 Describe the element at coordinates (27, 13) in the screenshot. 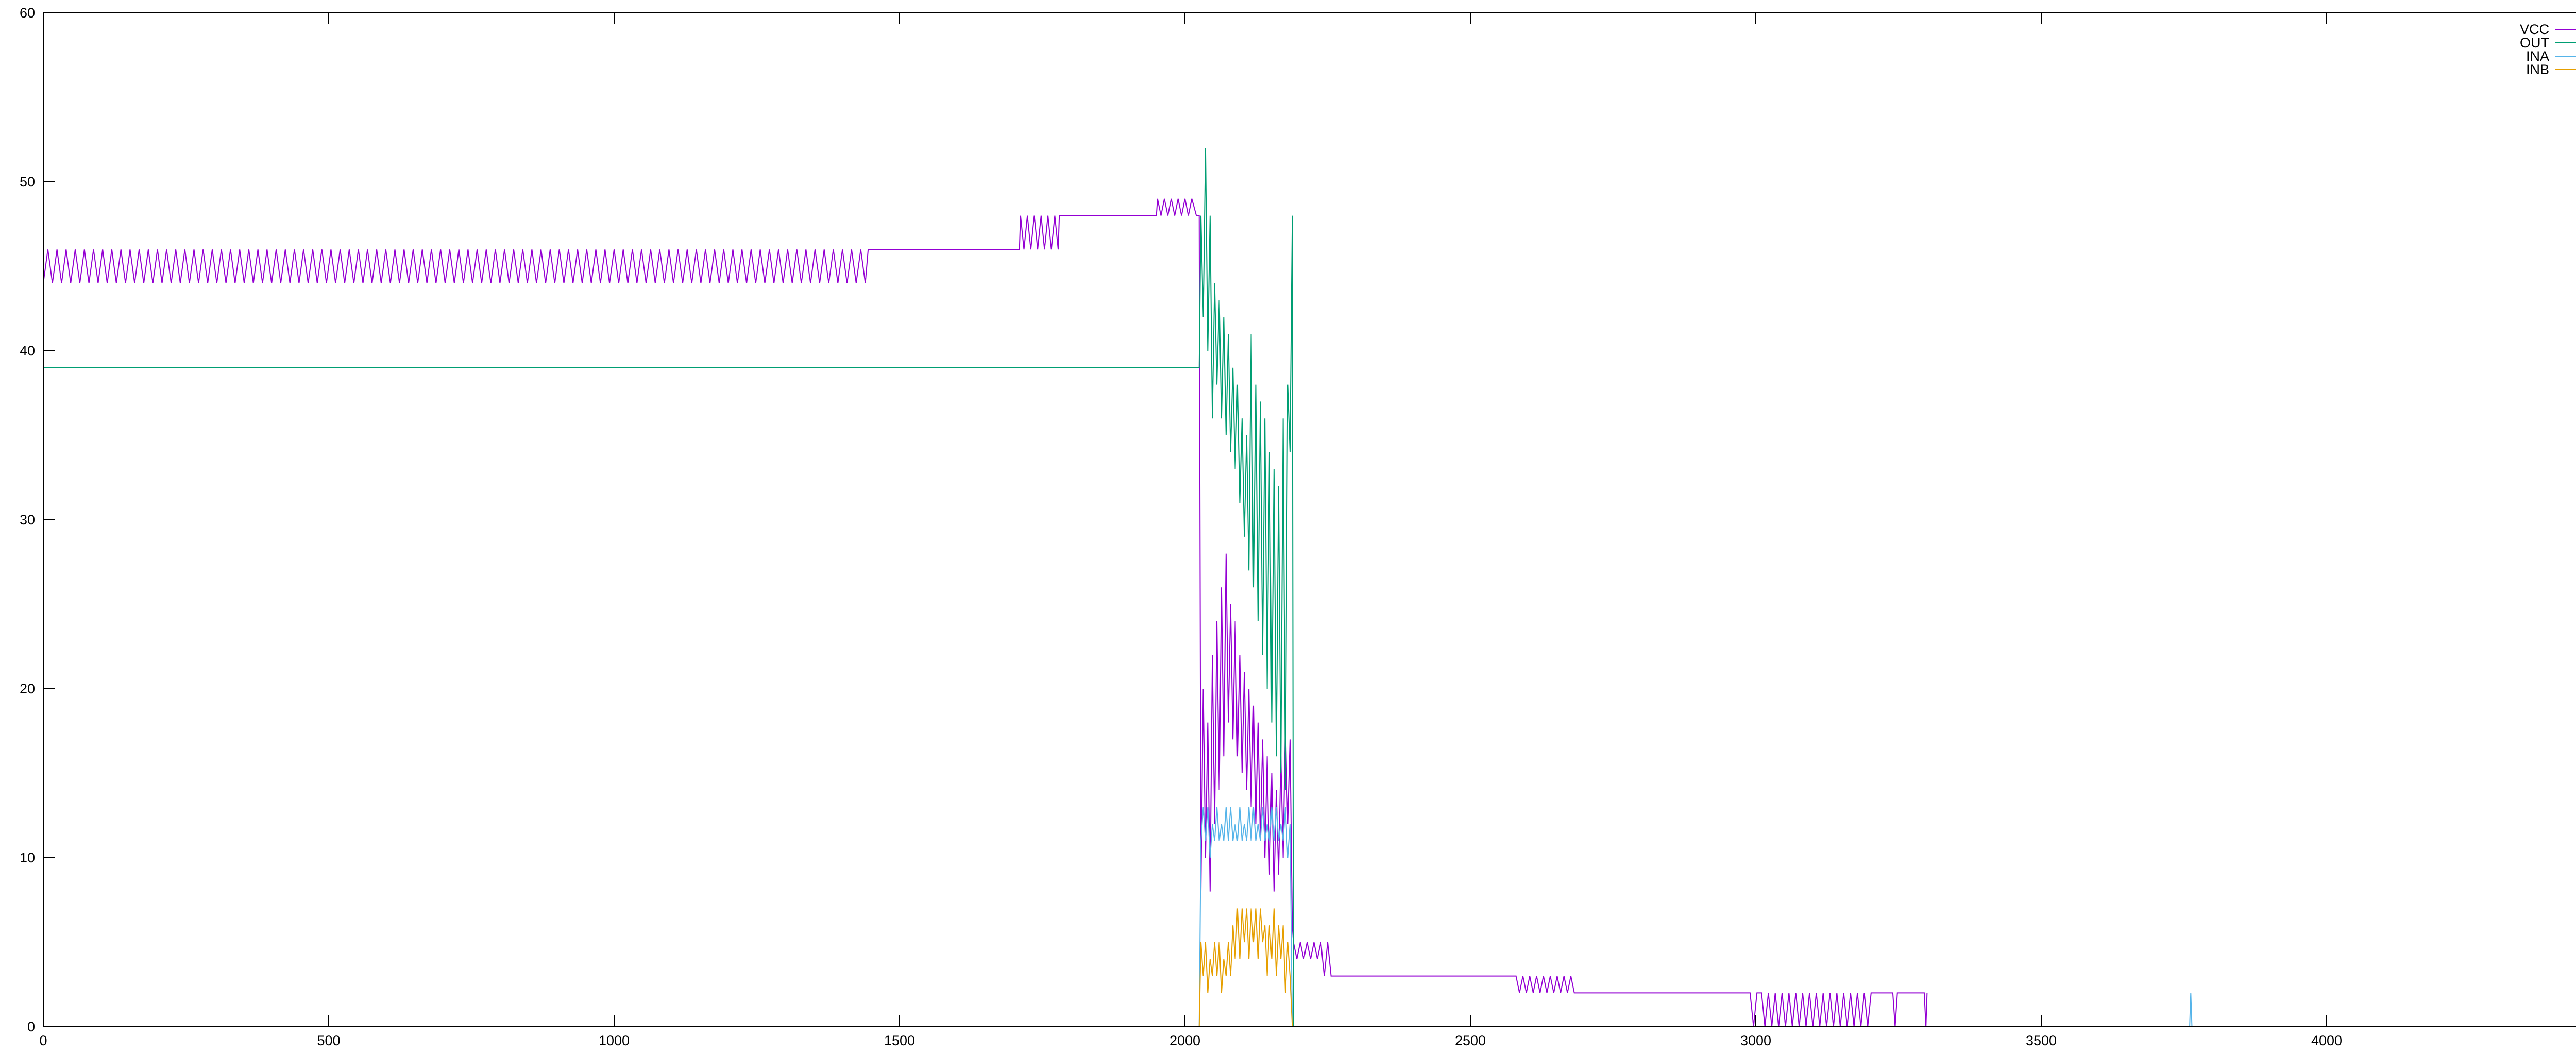

I see `y-tick-label: 60` at that location.